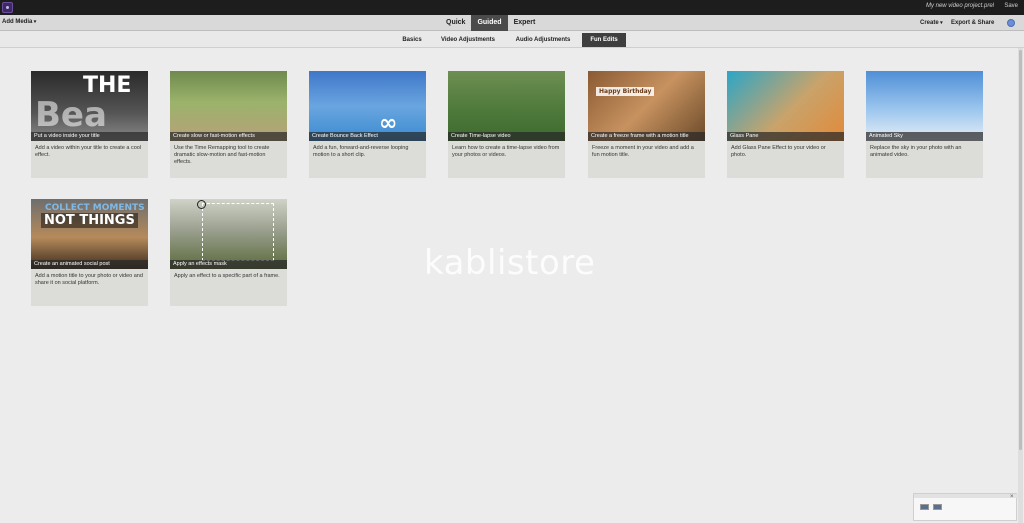 Image resolution: width=1024 pixels, height=523 pixels. Describe the element at coordinates (7, 7) in the screenshot. I see `app-logo-icon` at that location.